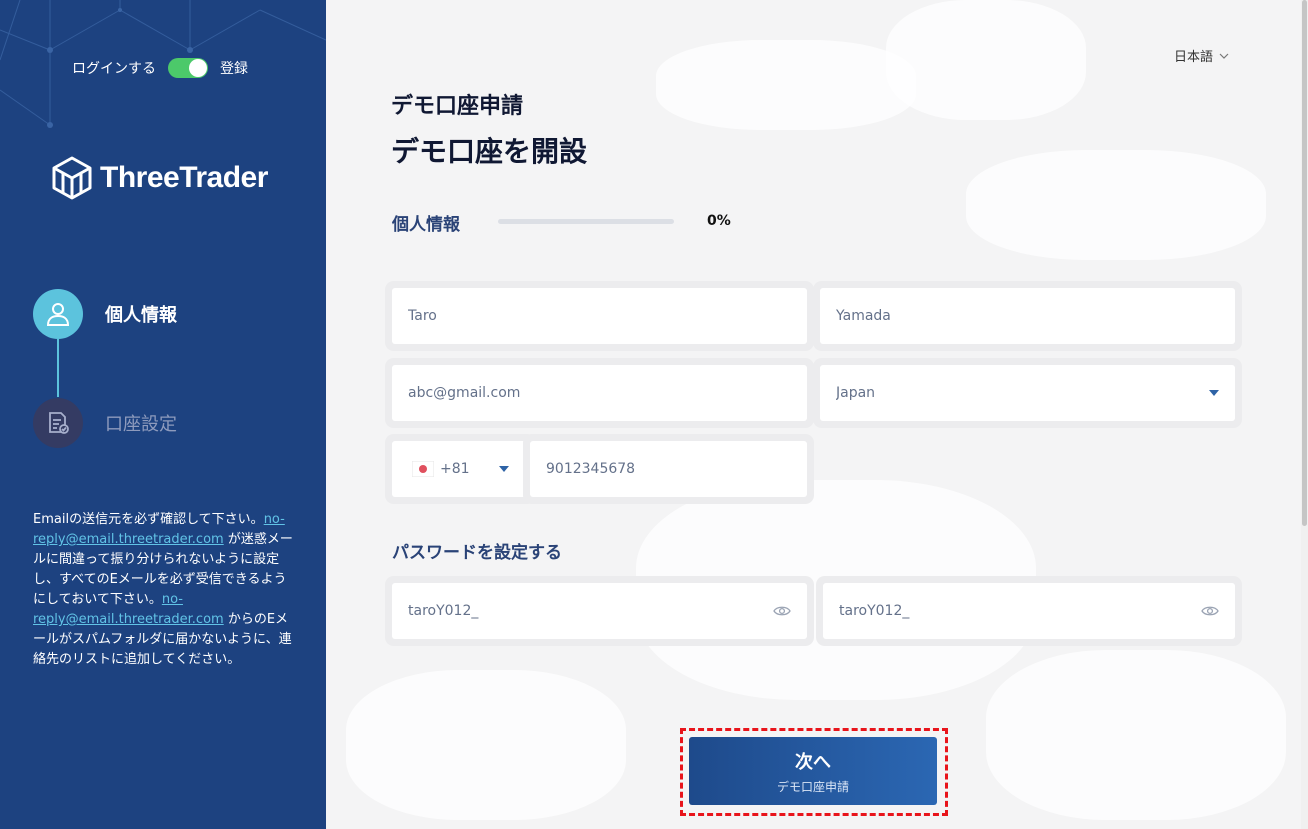 The height and width of the screenshot is (829, 1308). What do you see at coordinates (599, 611) in the screenshot?
I see `password-field: taroY012_` at bounding box center [599, 611].